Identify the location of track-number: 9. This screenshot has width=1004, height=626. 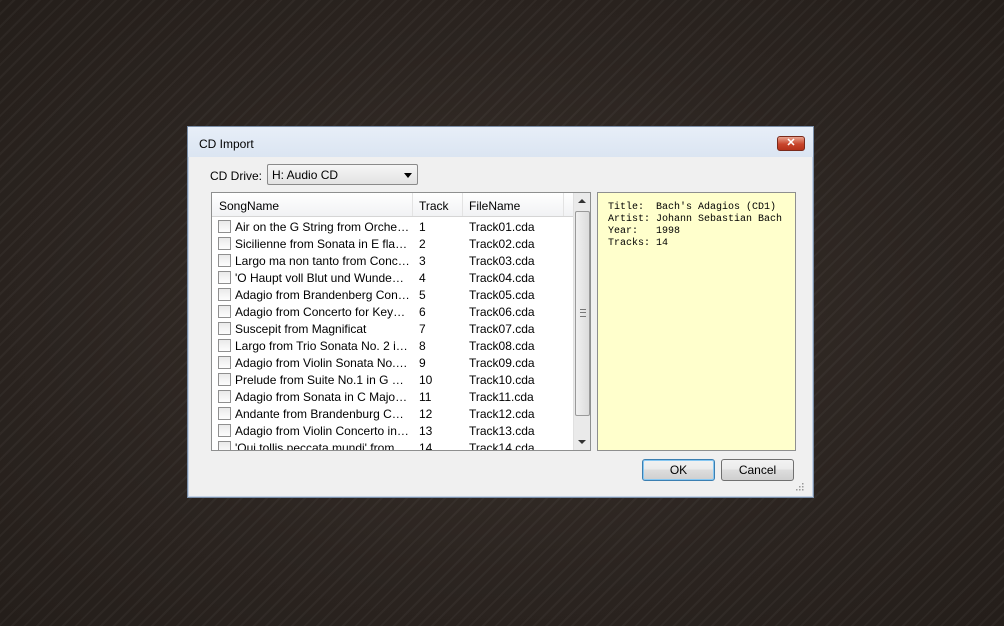
(439, 363).